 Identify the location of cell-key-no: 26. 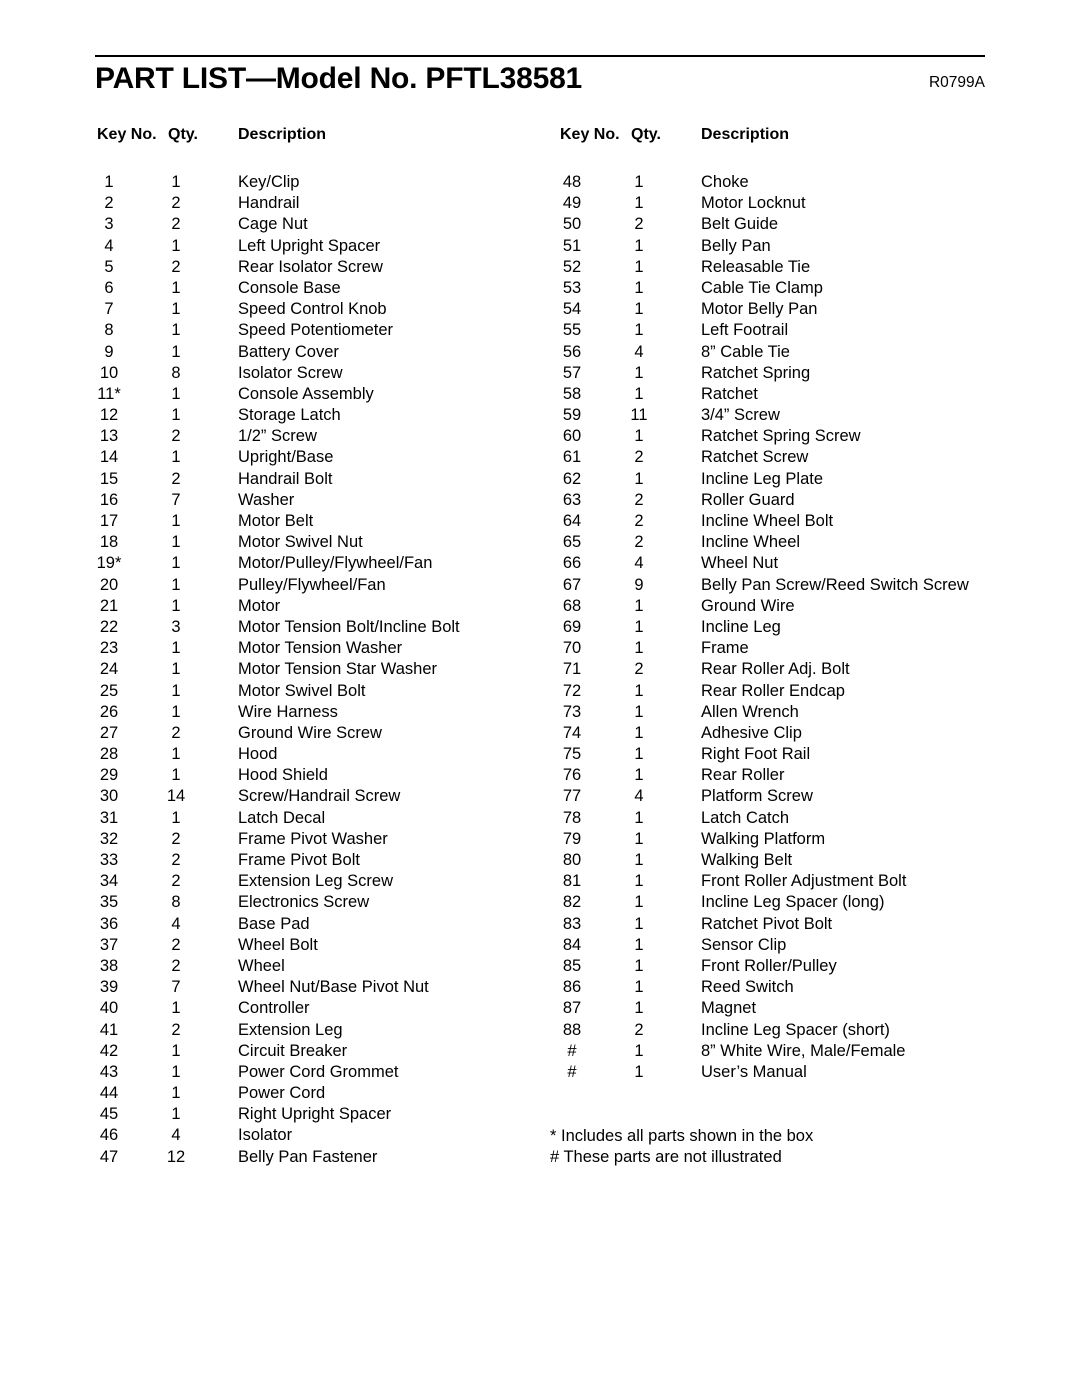
(109, 711).